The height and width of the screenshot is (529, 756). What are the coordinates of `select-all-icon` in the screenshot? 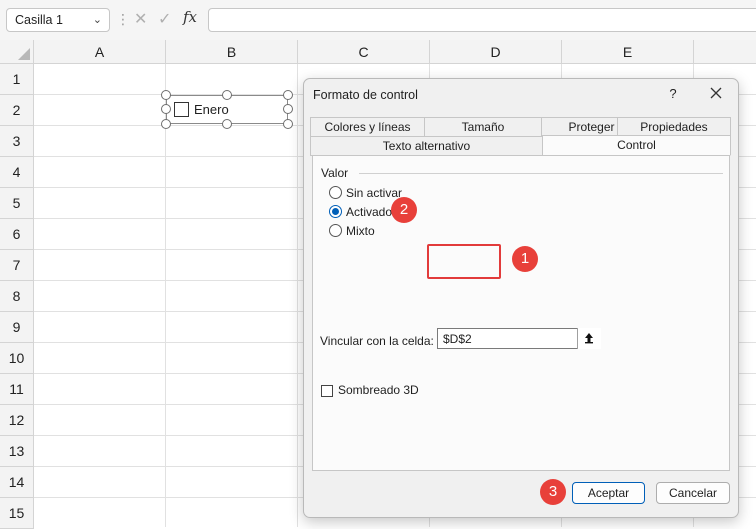 It's located at (24, 54).